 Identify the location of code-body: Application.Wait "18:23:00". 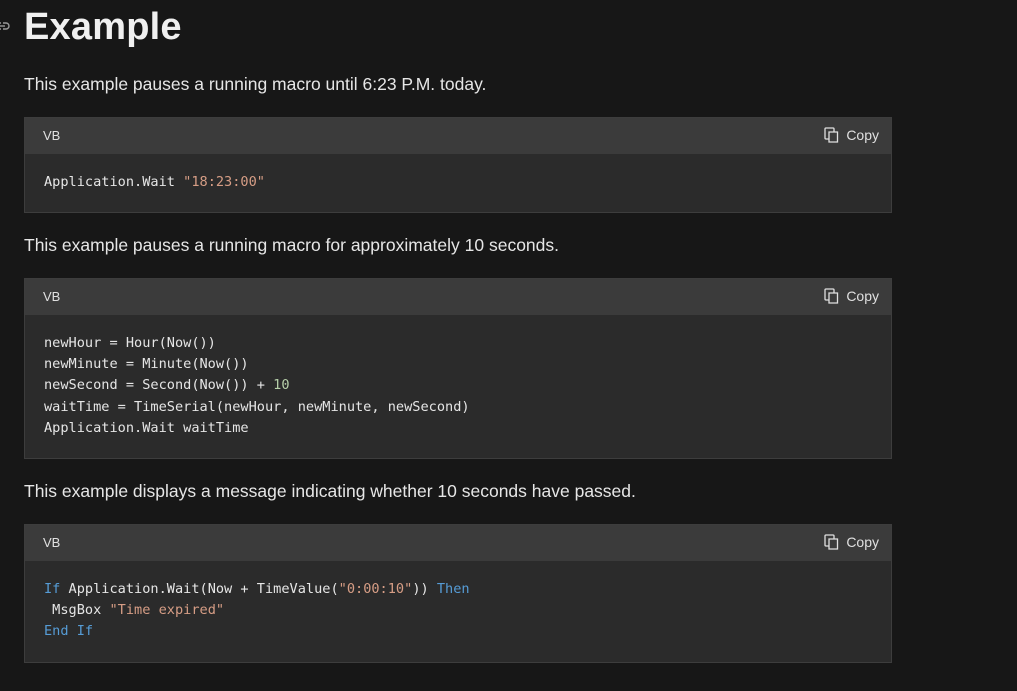
(458, 173).